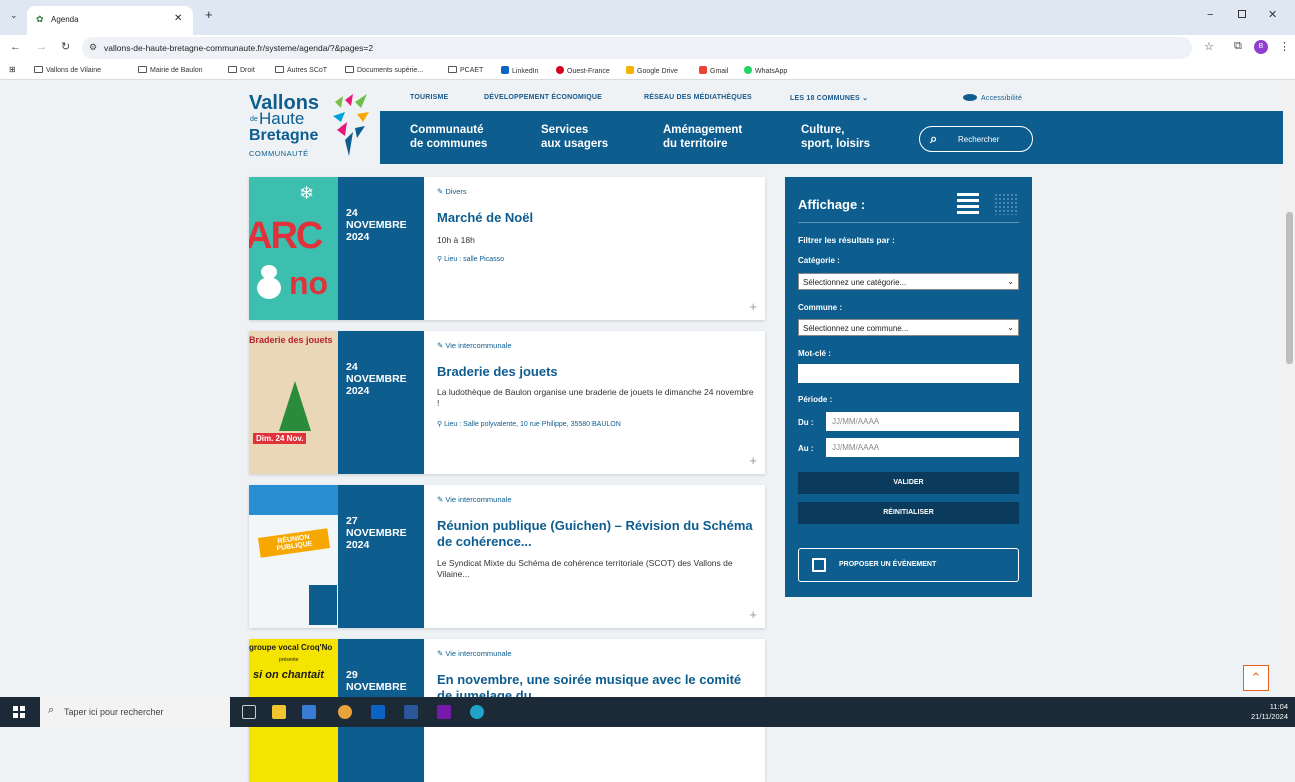 The width and height of the screenshot is (1295, 782). What do you see at coordinates (41, 47) in the screenshot?
I see `forward-icon: →` at bounding box center [41, 47].